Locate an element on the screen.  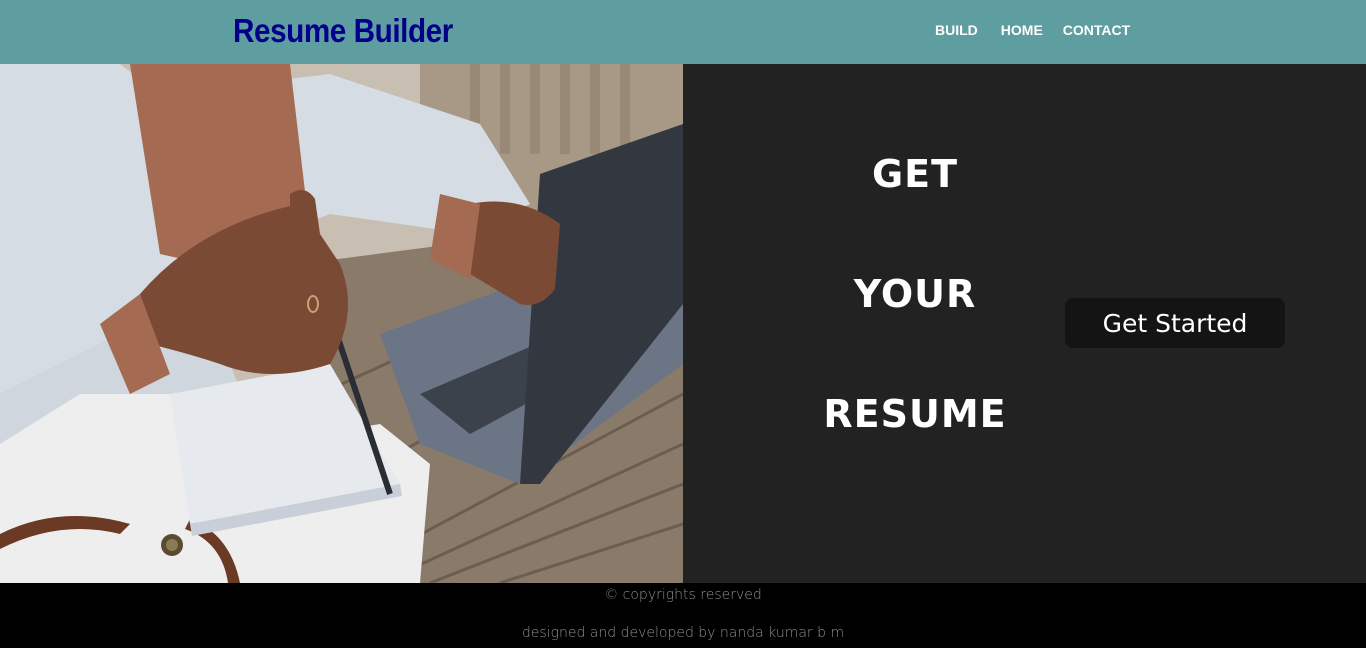
footer-copyright: © copyrights reserved is located at coordinates (683, 595).